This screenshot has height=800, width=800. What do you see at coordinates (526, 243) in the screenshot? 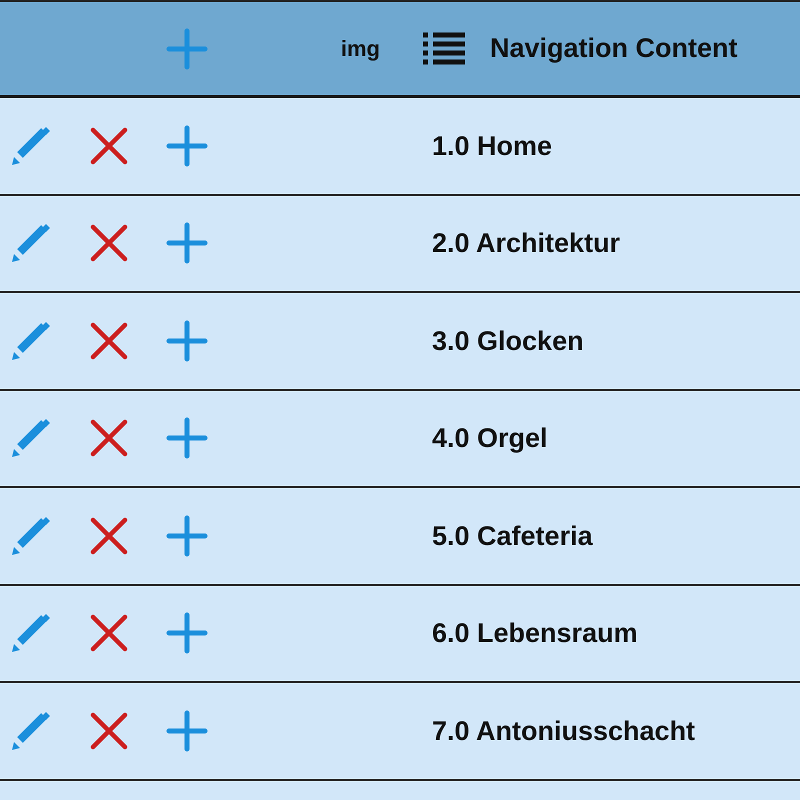
I see `nav-entry-title: 2.0 Architektur` at bounding box center [526, 243].